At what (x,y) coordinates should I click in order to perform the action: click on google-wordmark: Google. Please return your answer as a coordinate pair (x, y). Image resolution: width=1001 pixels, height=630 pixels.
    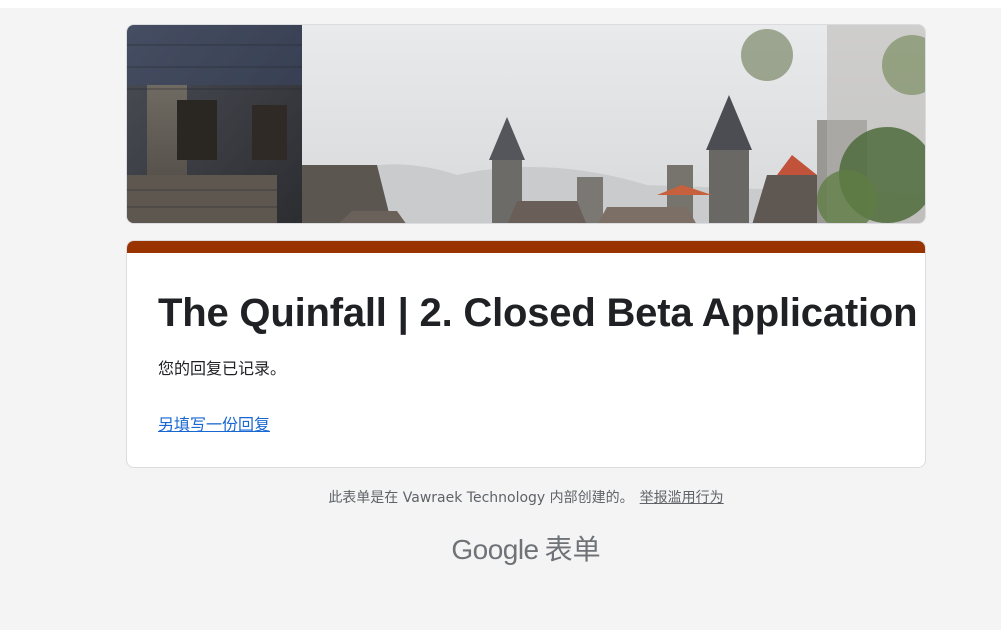
    Looking at the image, I should click on (495, 549).